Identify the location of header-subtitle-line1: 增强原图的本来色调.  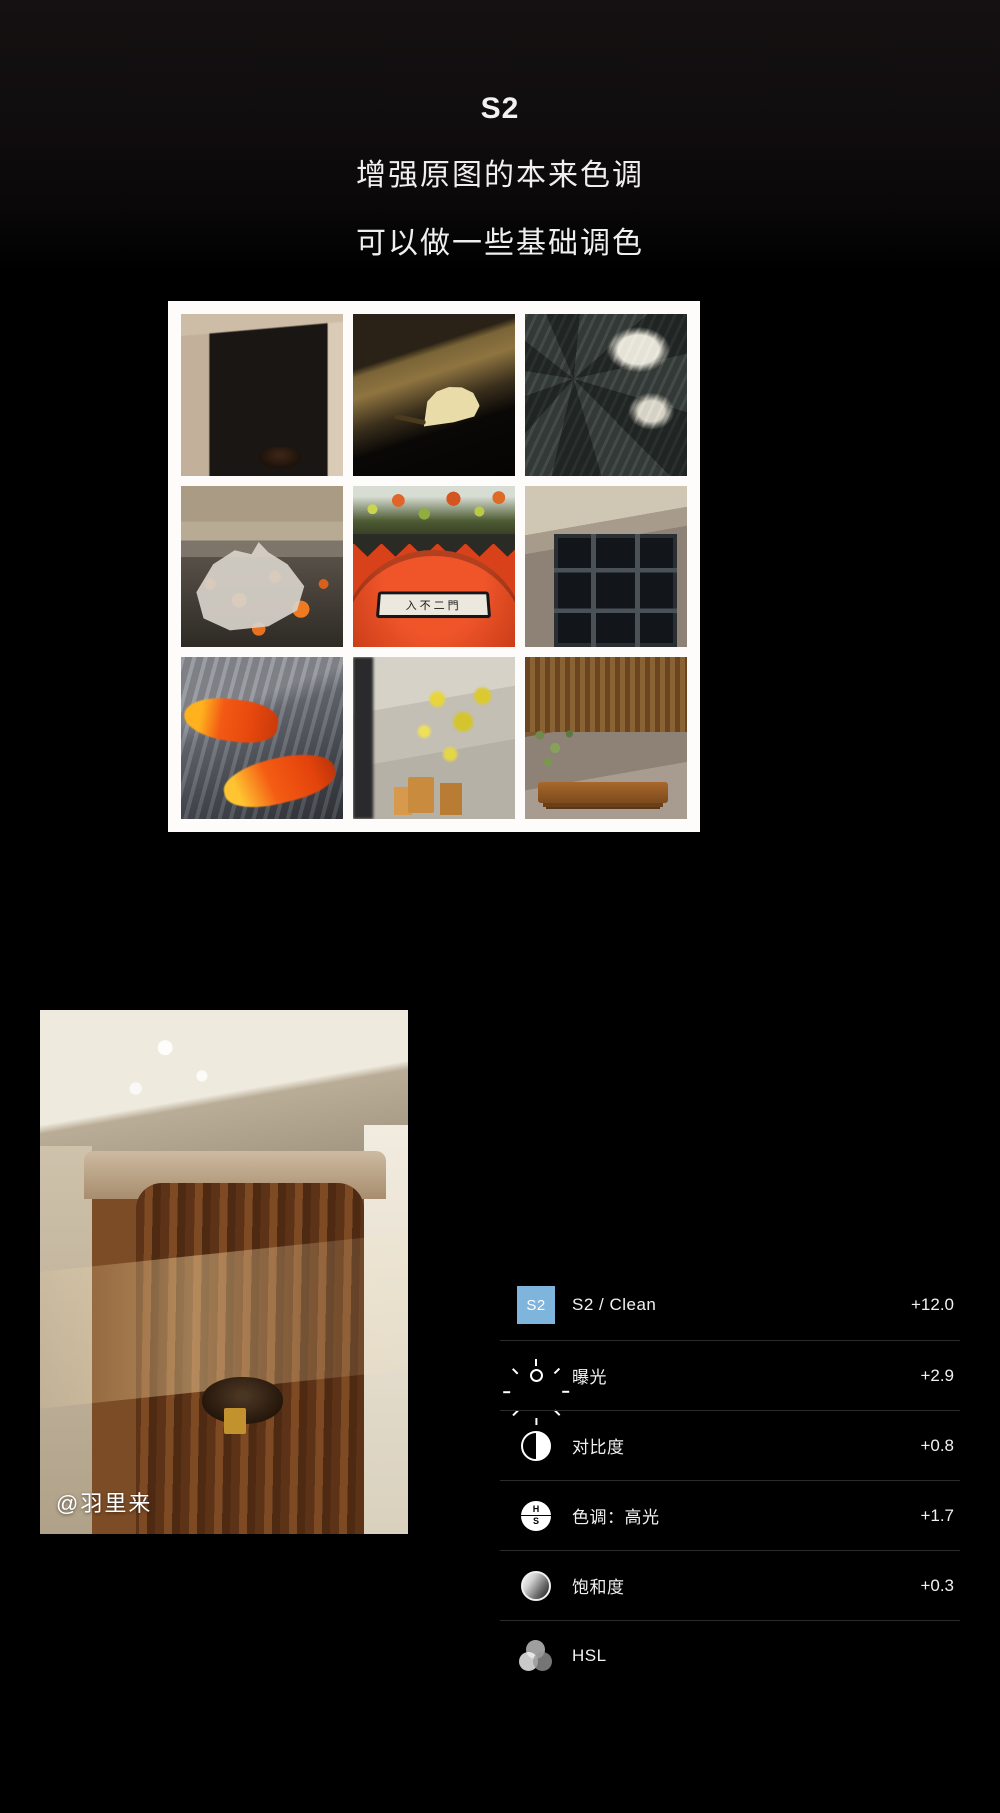
(500, 175).